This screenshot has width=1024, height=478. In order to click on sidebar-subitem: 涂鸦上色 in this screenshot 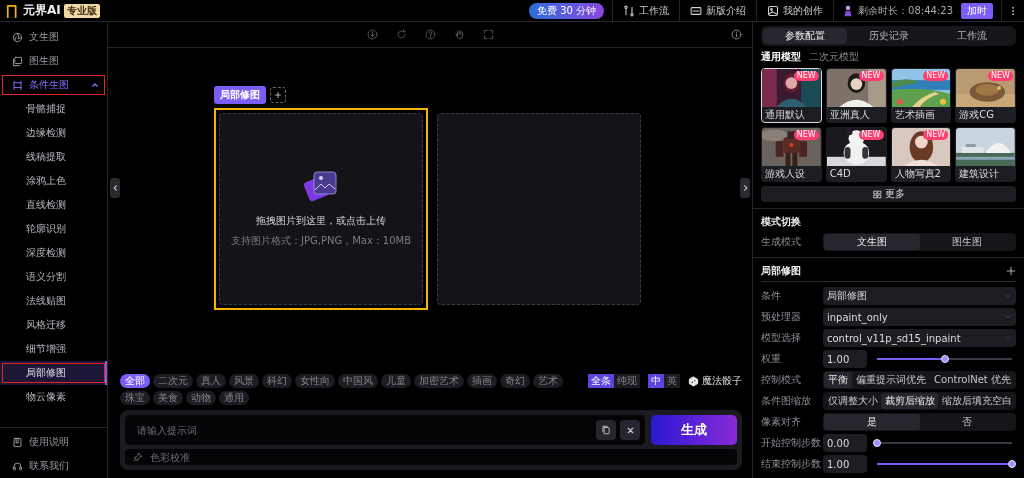, I will do `click(53, 181)`.